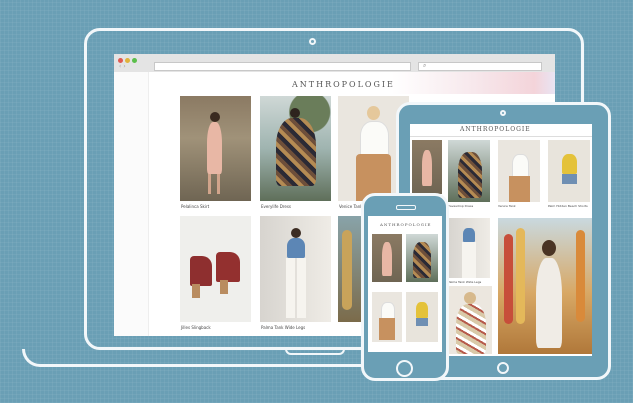 The height and width of the screenshot is (403, 633). Describe the element at coordinates (480, 66) in the screenshot. I see `browser-search-bar` at that location.